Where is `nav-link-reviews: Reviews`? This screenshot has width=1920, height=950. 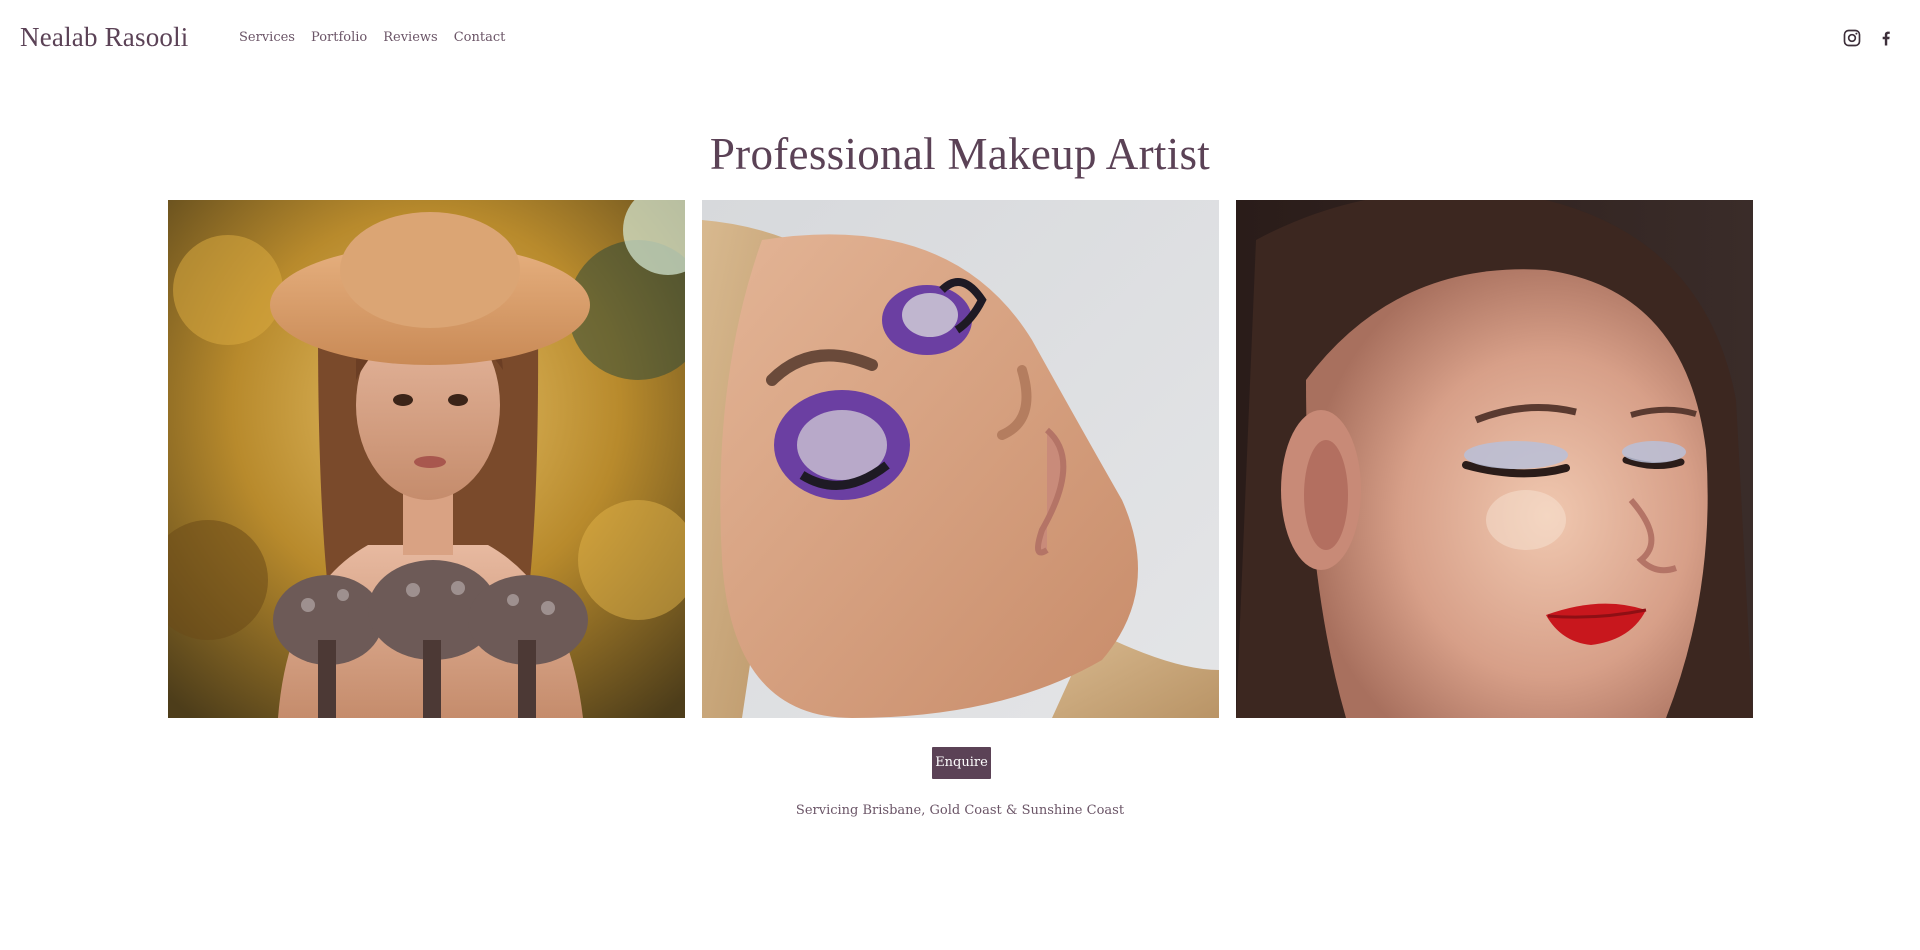 nav-link-reviews: Reviews is located at coordinates (410, 38).